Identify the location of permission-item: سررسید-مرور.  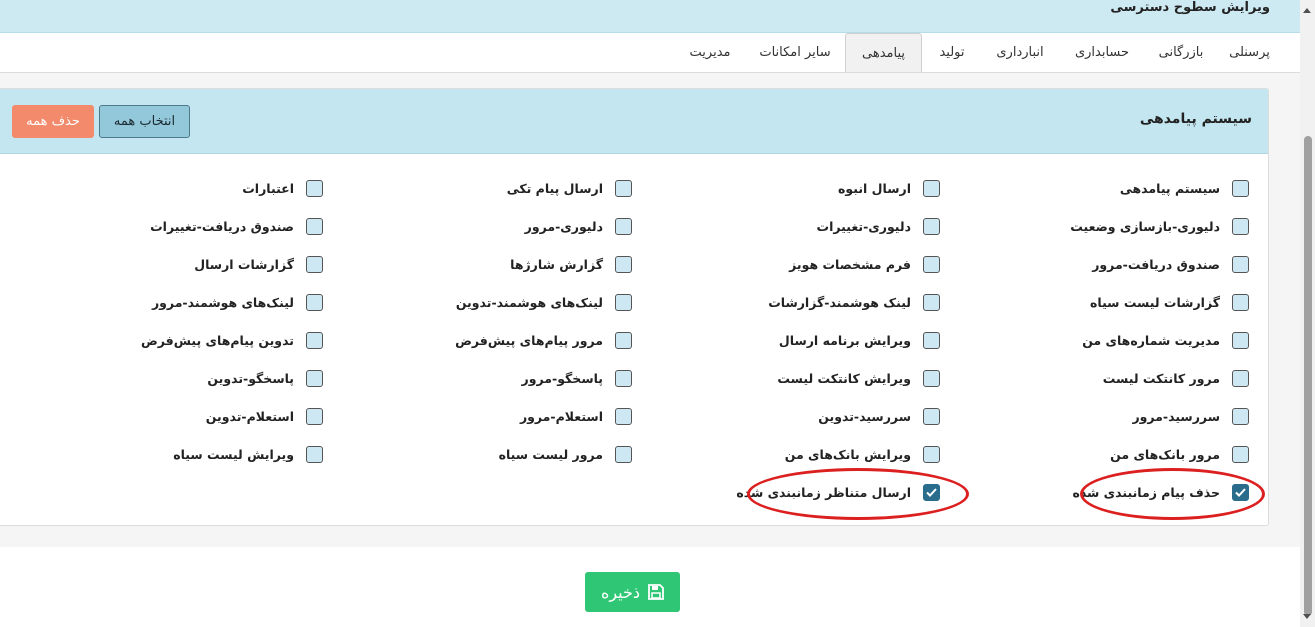
(1190, 416).